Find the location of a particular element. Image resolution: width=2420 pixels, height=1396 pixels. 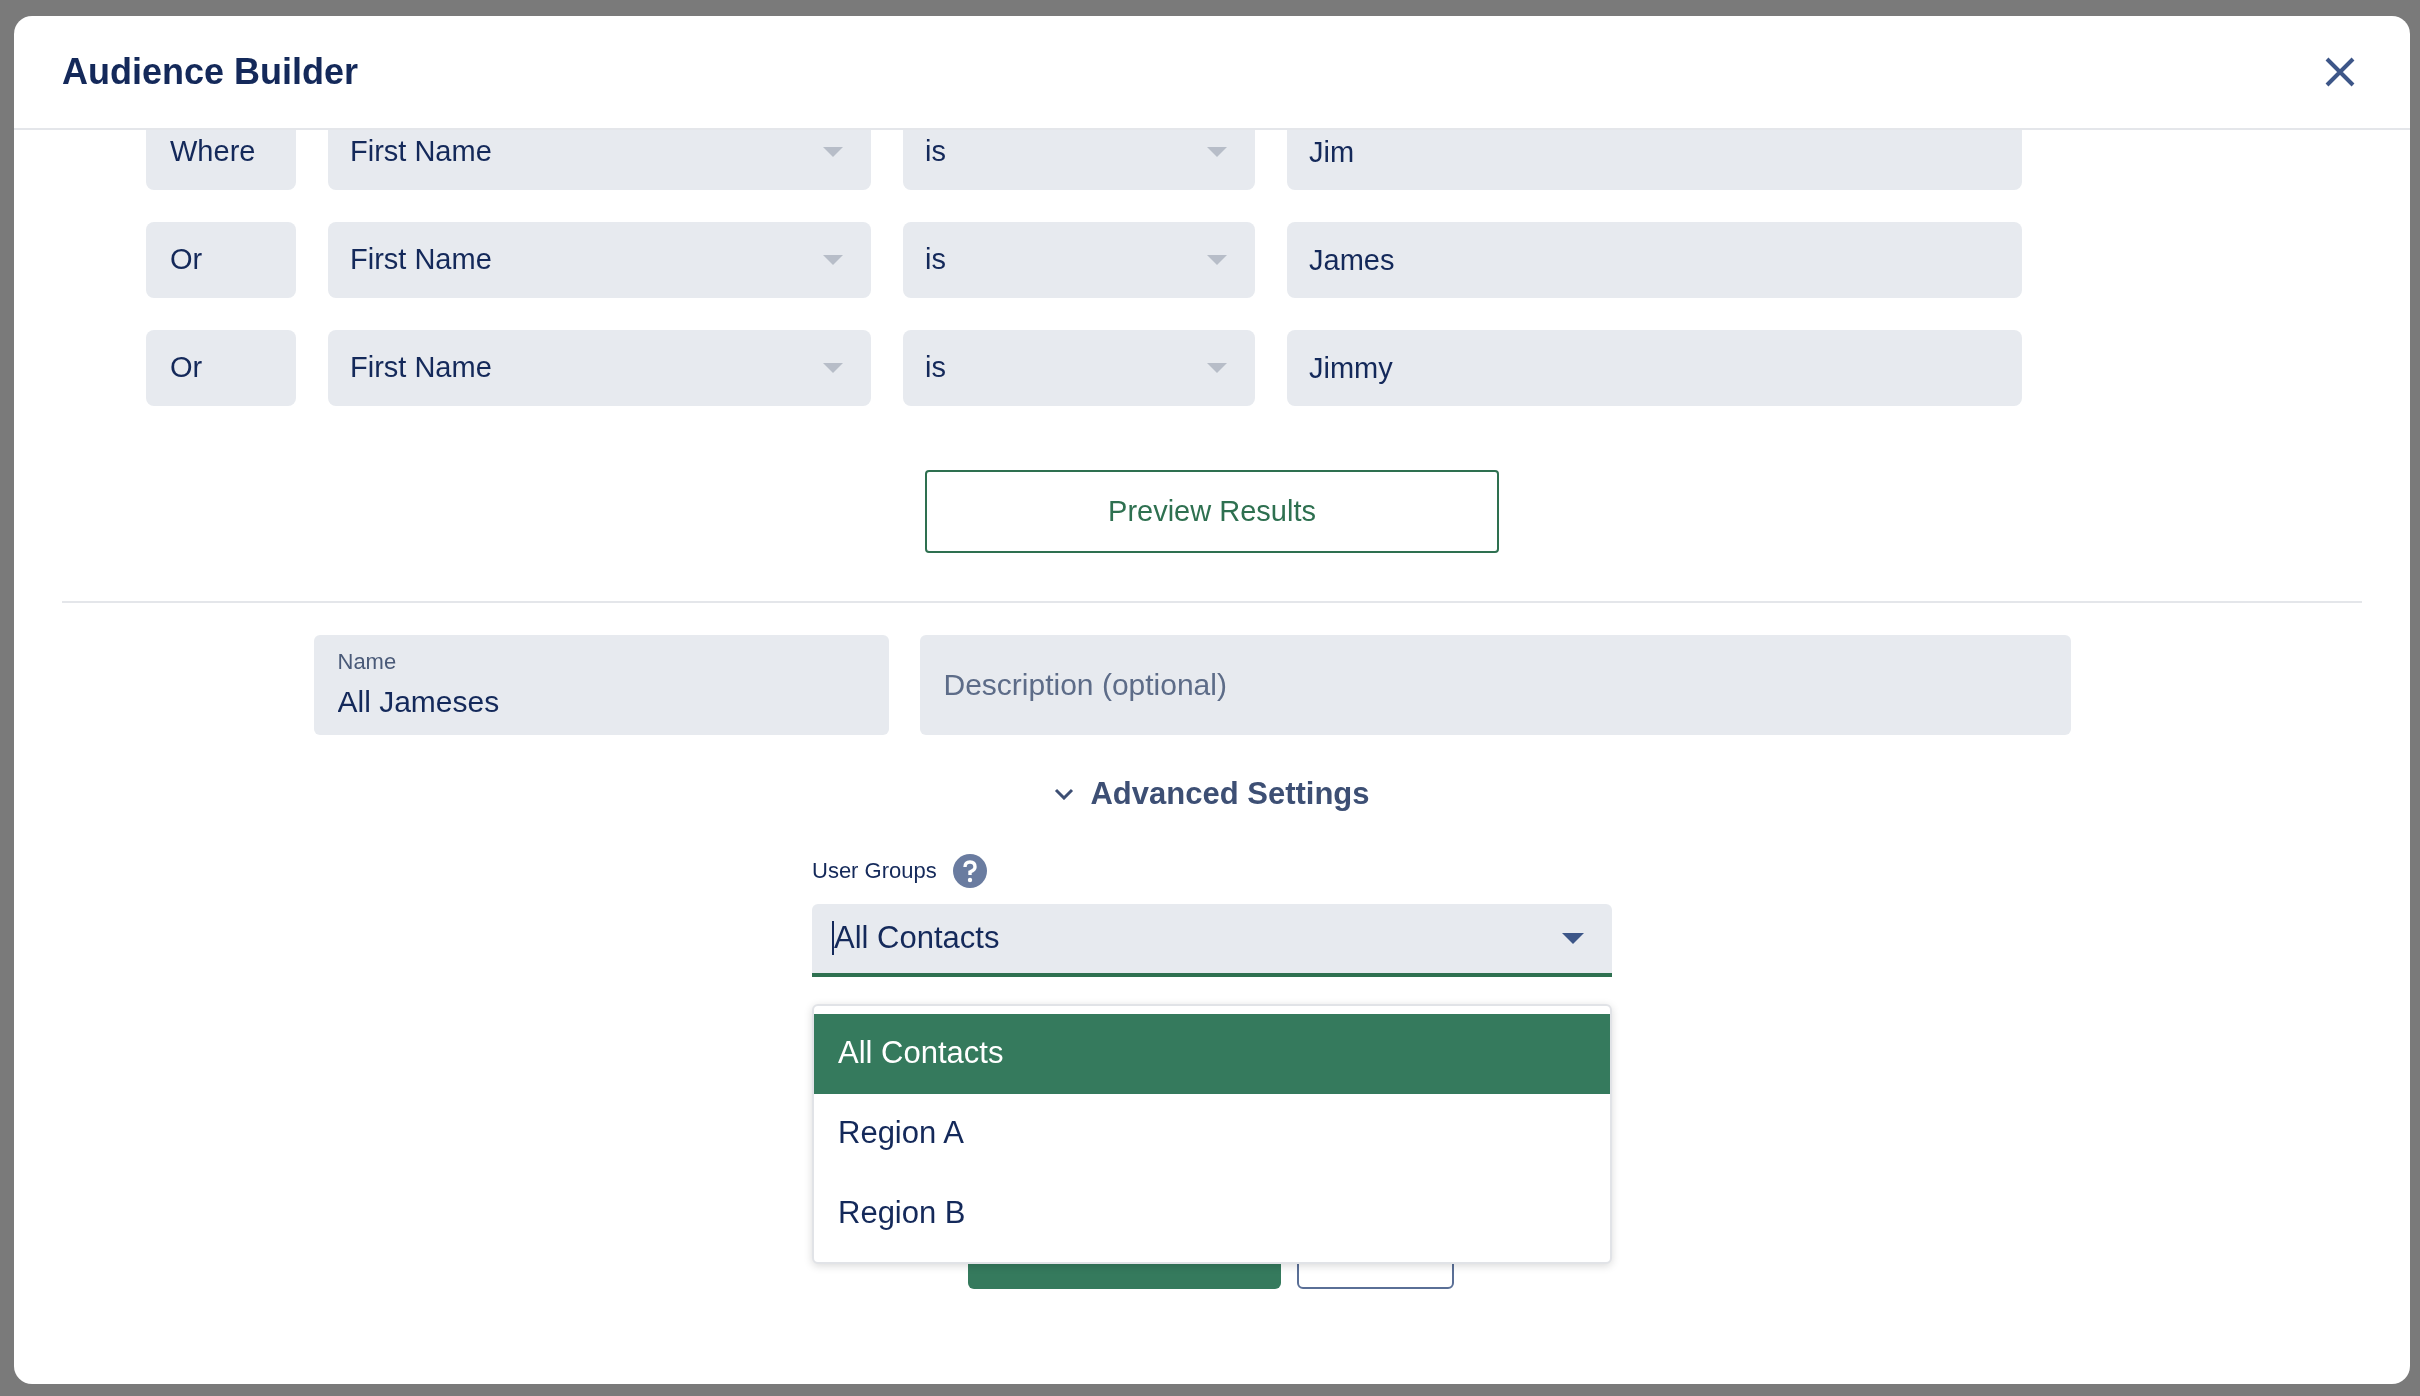

conjunction-label: Where is located at coordinates (221, 160).